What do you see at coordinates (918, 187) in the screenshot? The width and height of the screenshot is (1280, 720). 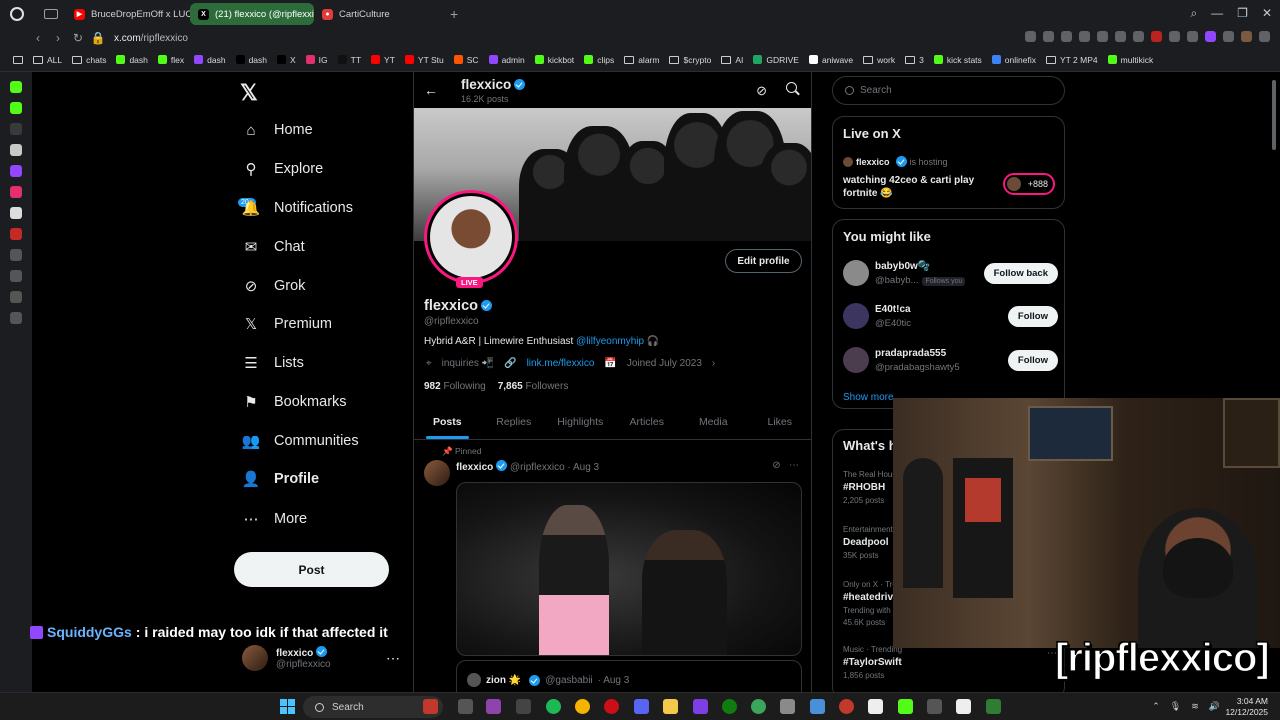 I see `live-space-title: watching 42ceo & carti play fortnite 😂` at bounding box center [918, 187].